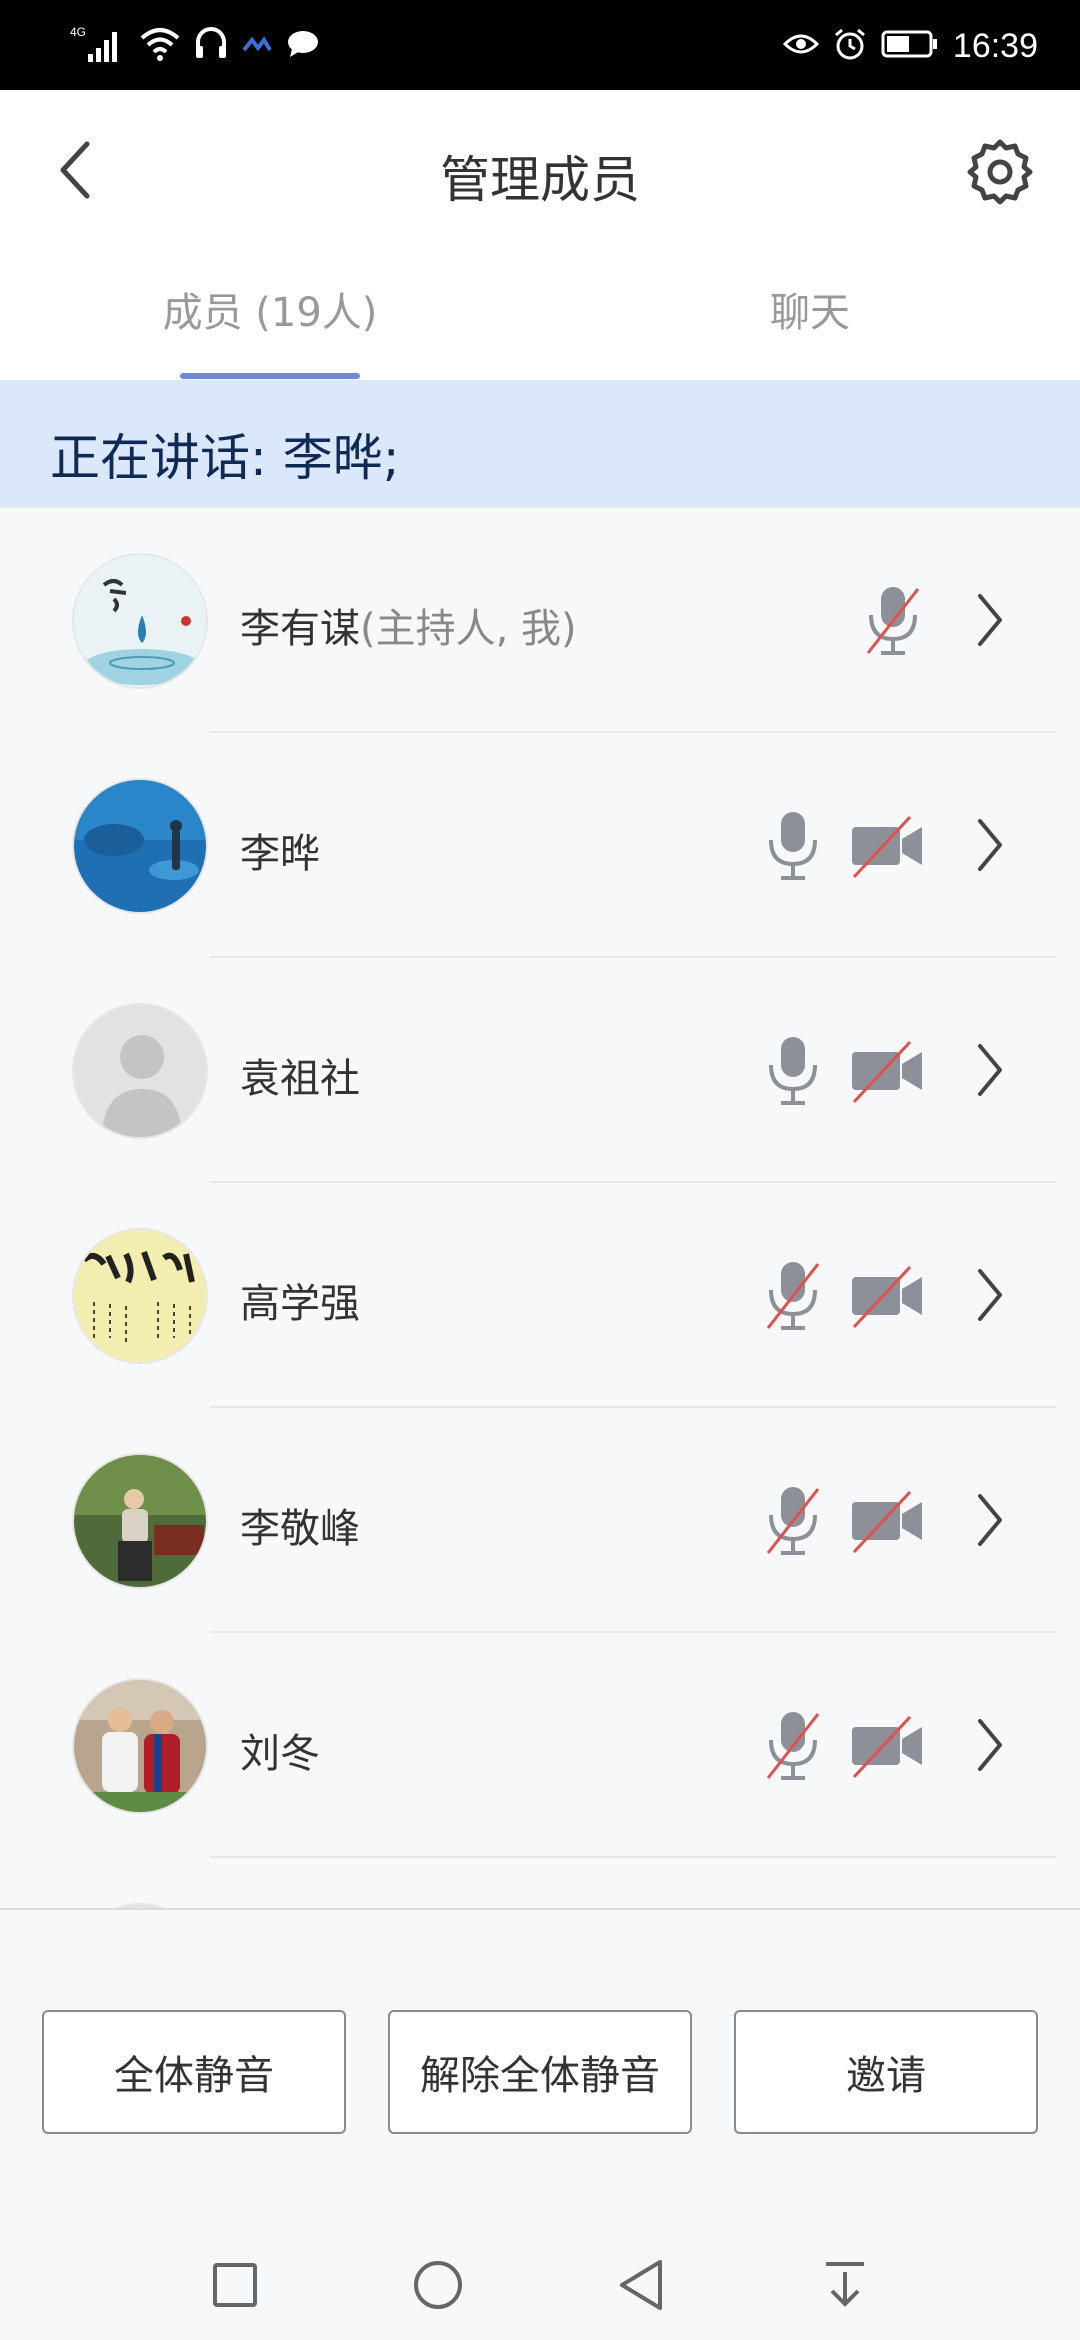 The height and width of the screenshot is (2340, 1080). Describe the element at coordinates (438, 2285) in the screenshot. I see `home-icon` at that location.